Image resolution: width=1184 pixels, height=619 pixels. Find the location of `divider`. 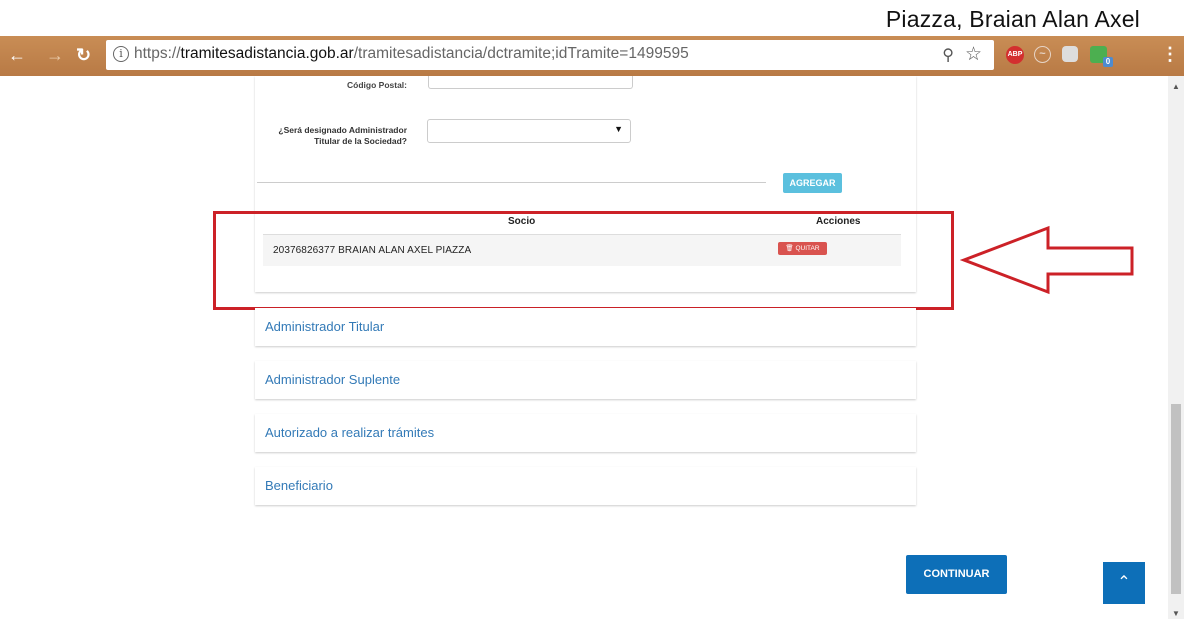

divider is located at coordinates (511, 182).